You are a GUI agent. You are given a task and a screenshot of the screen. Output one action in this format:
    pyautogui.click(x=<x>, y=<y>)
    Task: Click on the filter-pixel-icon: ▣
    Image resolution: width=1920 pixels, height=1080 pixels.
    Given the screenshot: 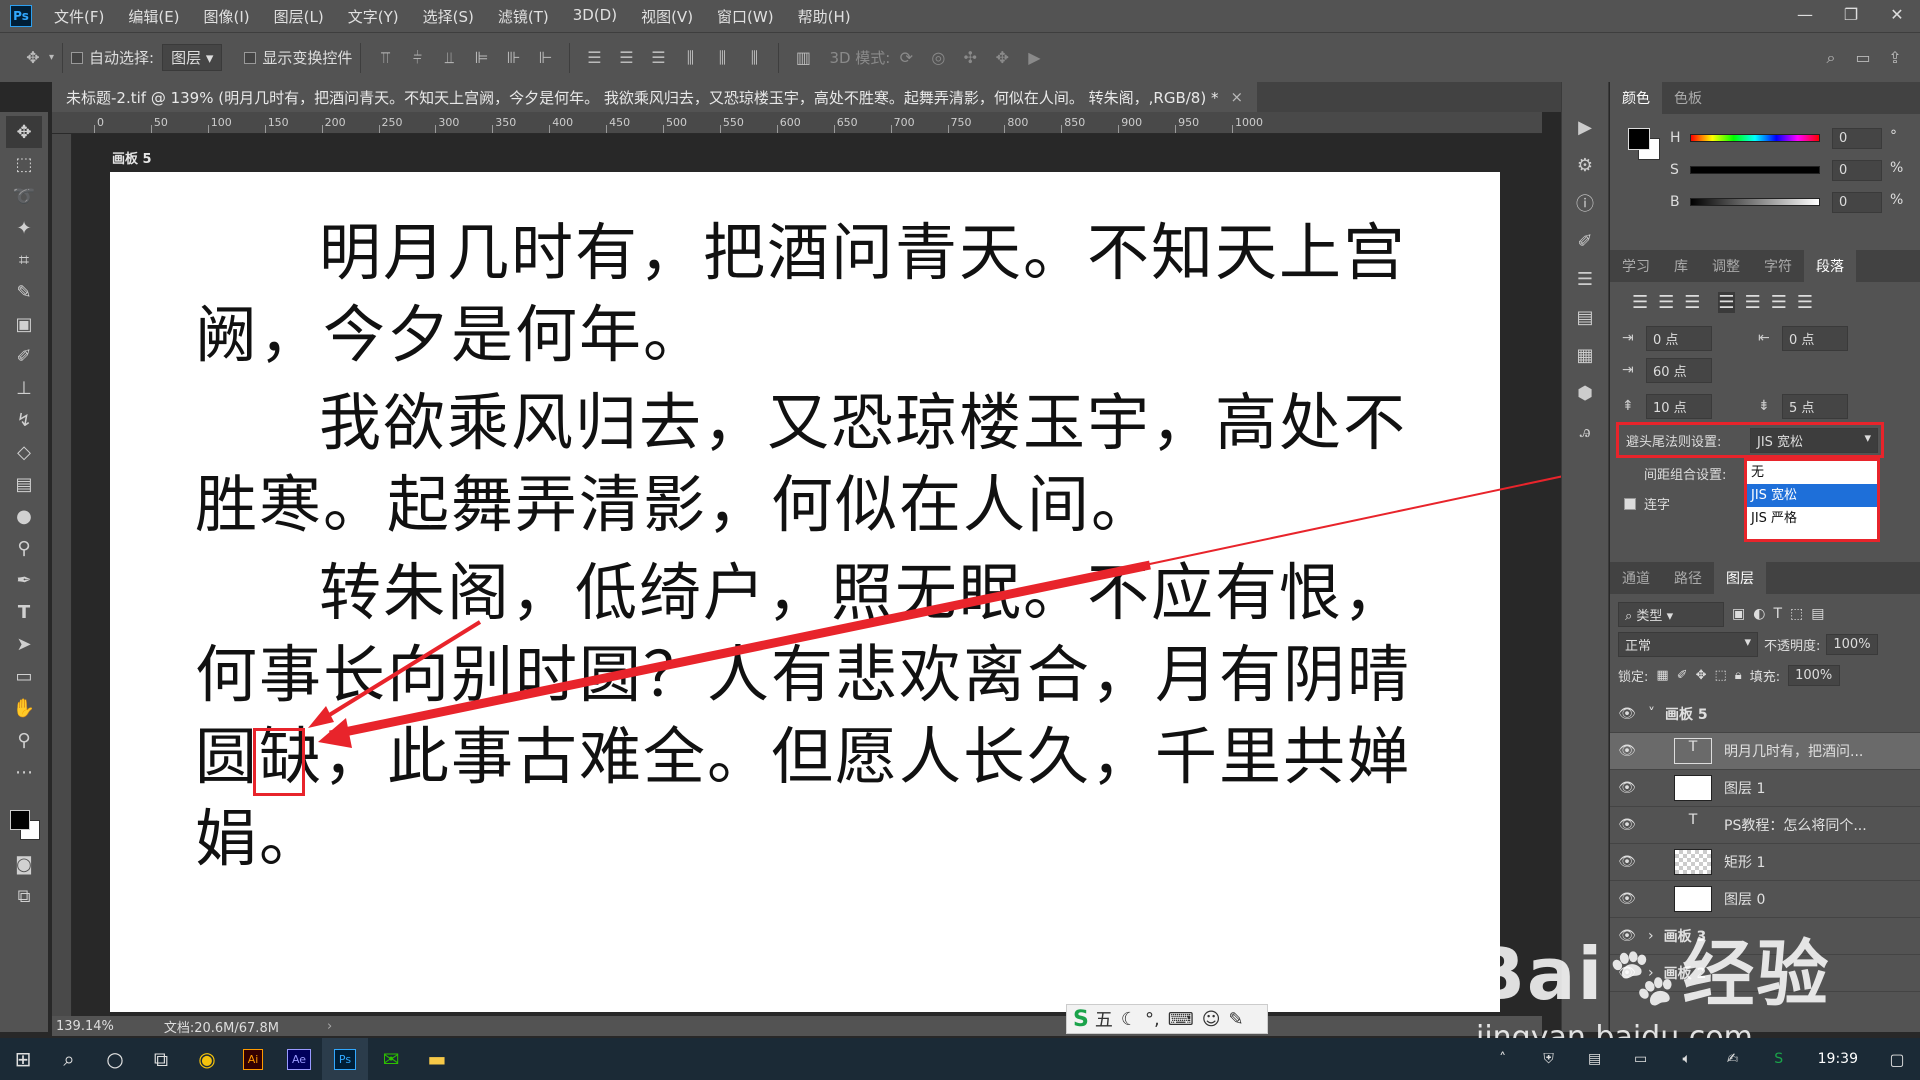 What is the action you would take?
    pyautogui.click(x=1738, y=614)
    